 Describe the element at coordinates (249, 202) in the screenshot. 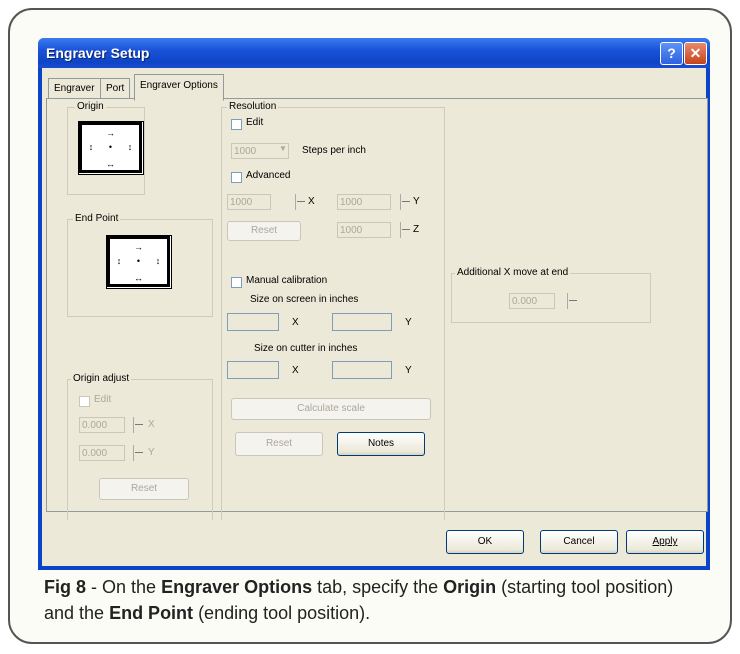

I see `resolution-x-field: 1000` at that location.